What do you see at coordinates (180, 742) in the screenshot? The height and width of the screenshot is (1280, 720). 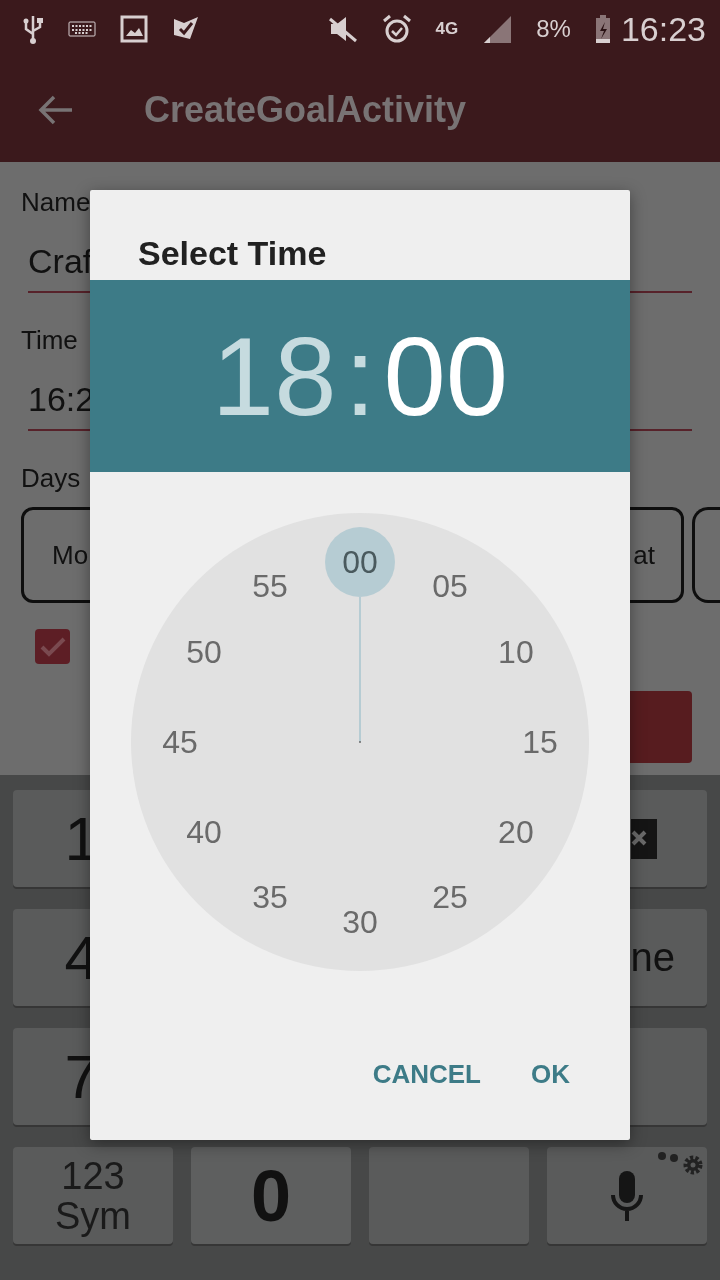 I see `minute-option: 45` at bounding box center [180, 742].